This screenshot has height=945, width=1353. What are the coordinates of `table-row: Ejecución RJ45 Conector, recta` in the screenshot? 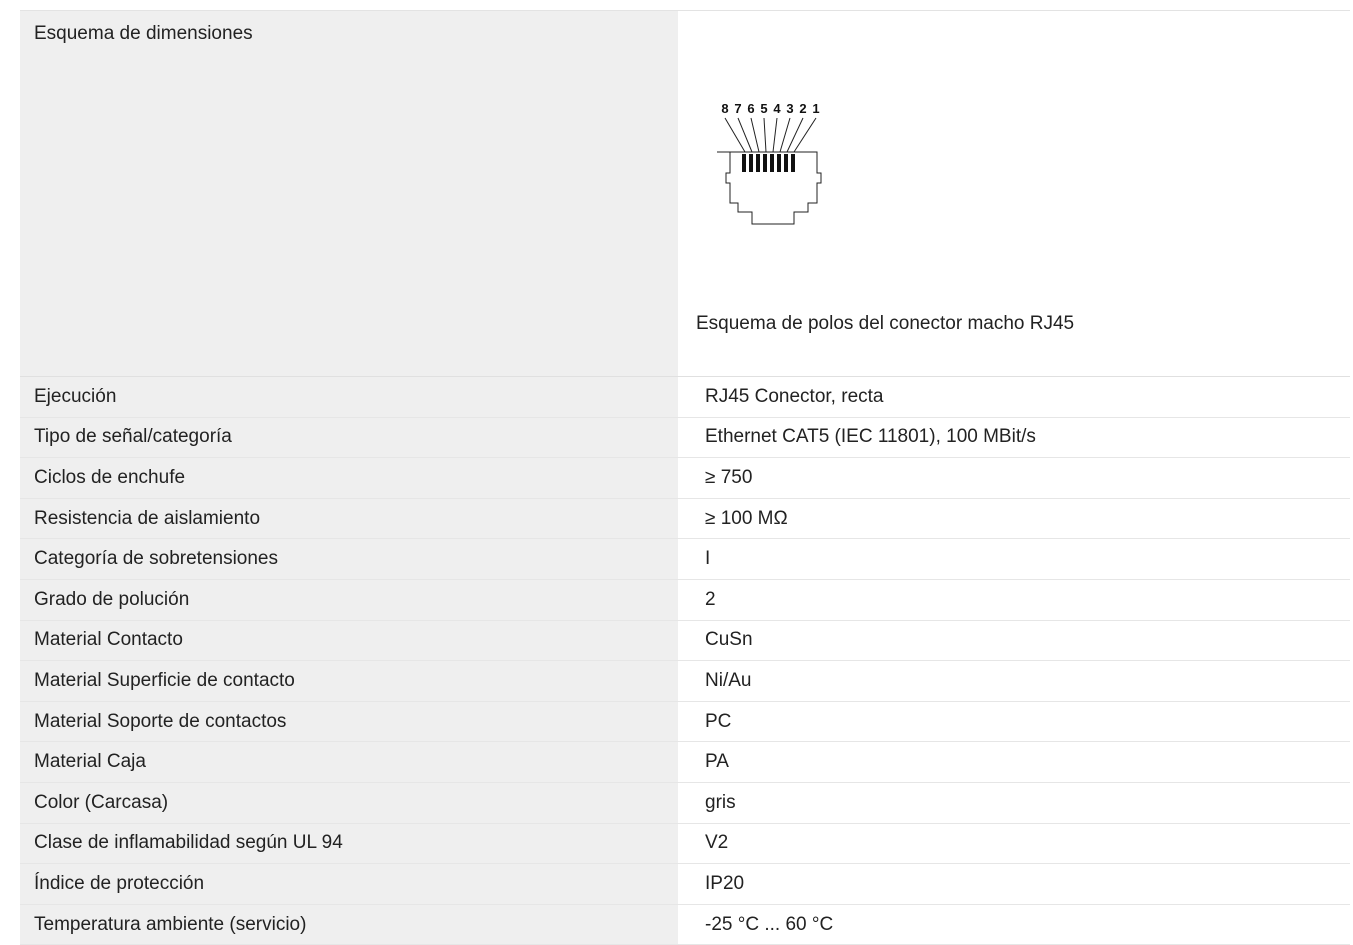 It's located at (685, 397).